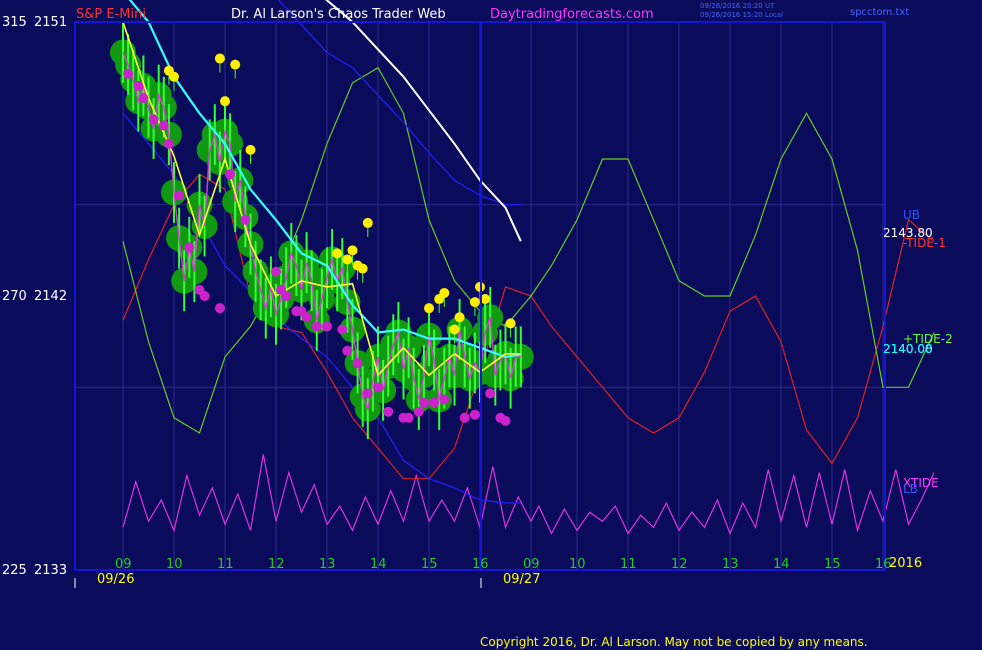 This screenshot has width=982, height=650. What do you see at coordinates (111, 14) in the screenshot?
I see `instrument-title: S&P E-Mini` at bounding box center [111, 14].